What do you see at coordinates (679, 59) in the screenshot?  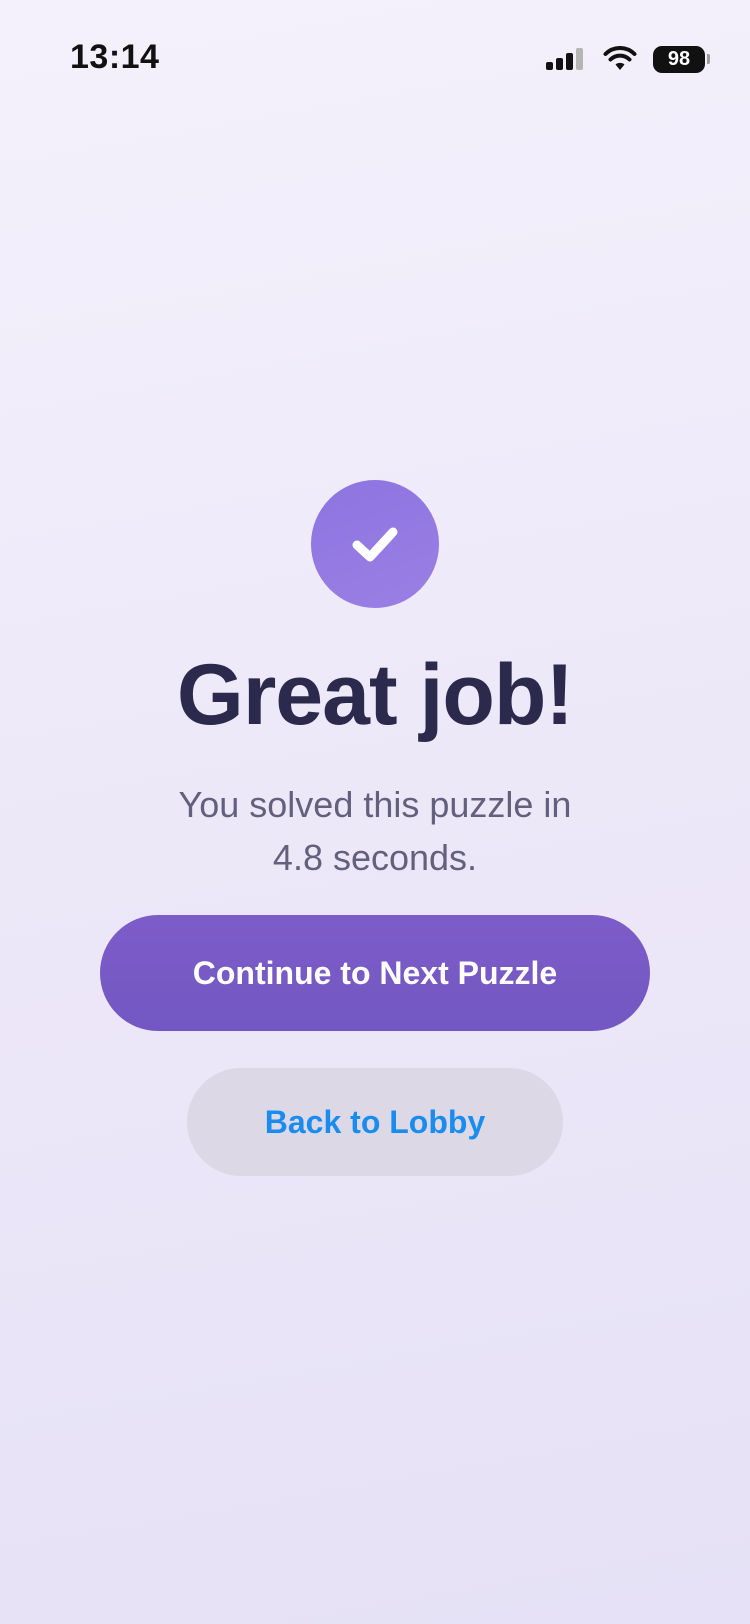 I see `battery-level: 98` at bounding box center [679, 59].